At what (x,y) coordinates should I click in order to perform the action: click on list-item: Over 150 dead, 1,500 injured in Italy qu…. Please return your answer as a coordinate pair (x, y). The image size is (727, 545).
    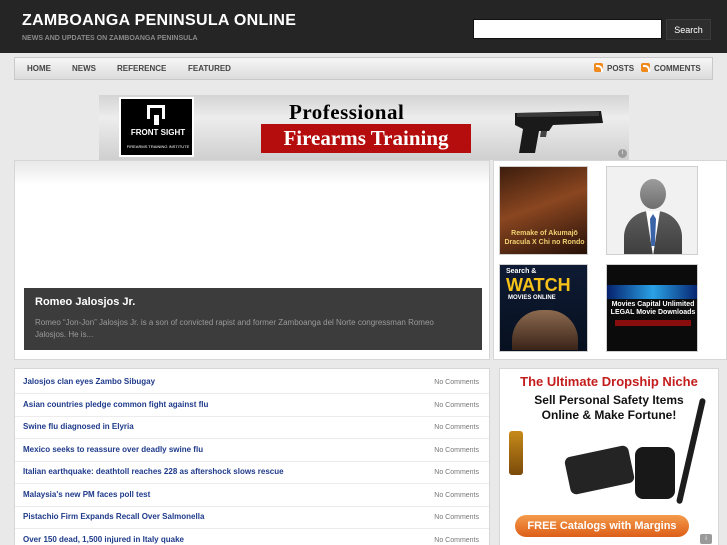
    Looking at the image, I should click on (252, 537).